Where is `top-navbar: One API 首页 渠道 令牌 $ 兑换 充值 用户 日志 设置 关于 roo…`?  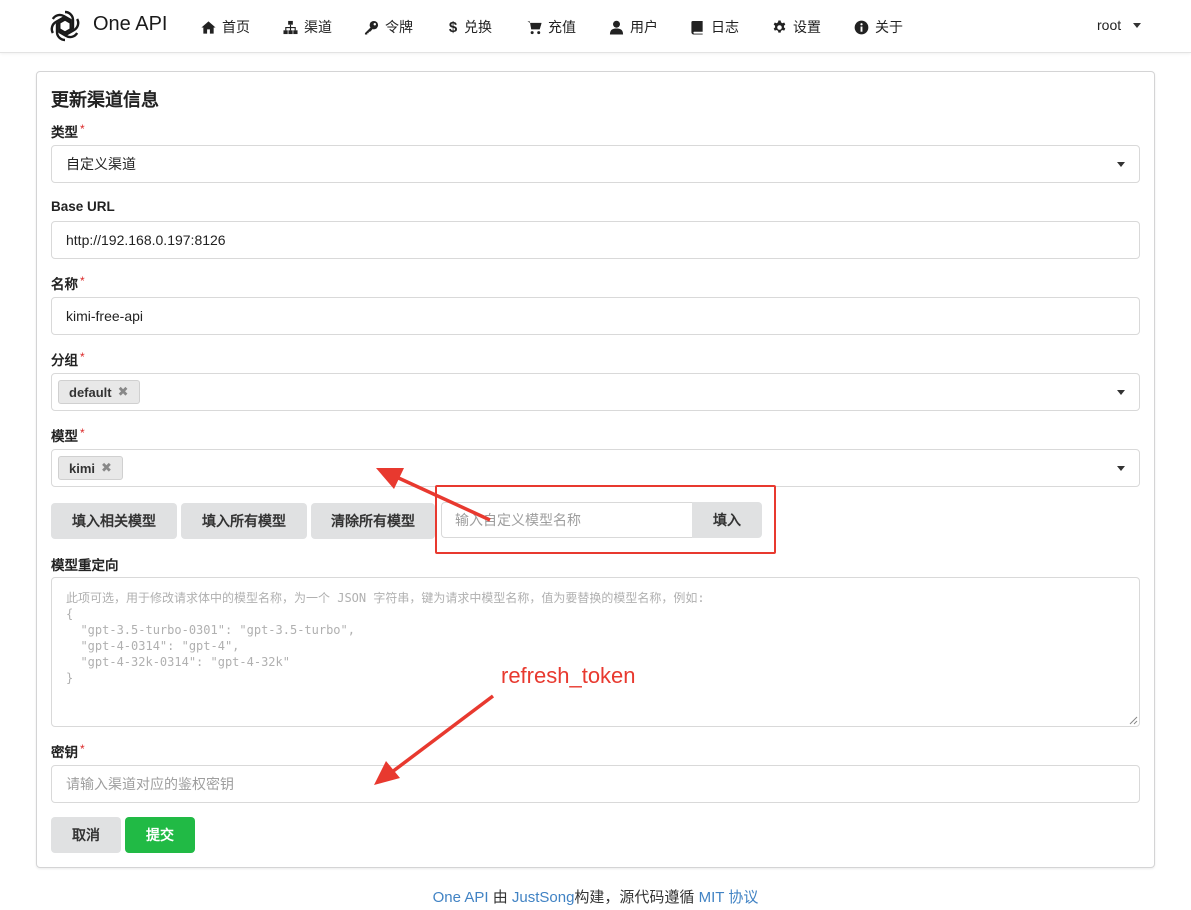 top-navbar: One API 首页 渠道 令牌 $ 兑换 充值 用户 日志 设置 关于 roo… is located at coordinates (595, 26).